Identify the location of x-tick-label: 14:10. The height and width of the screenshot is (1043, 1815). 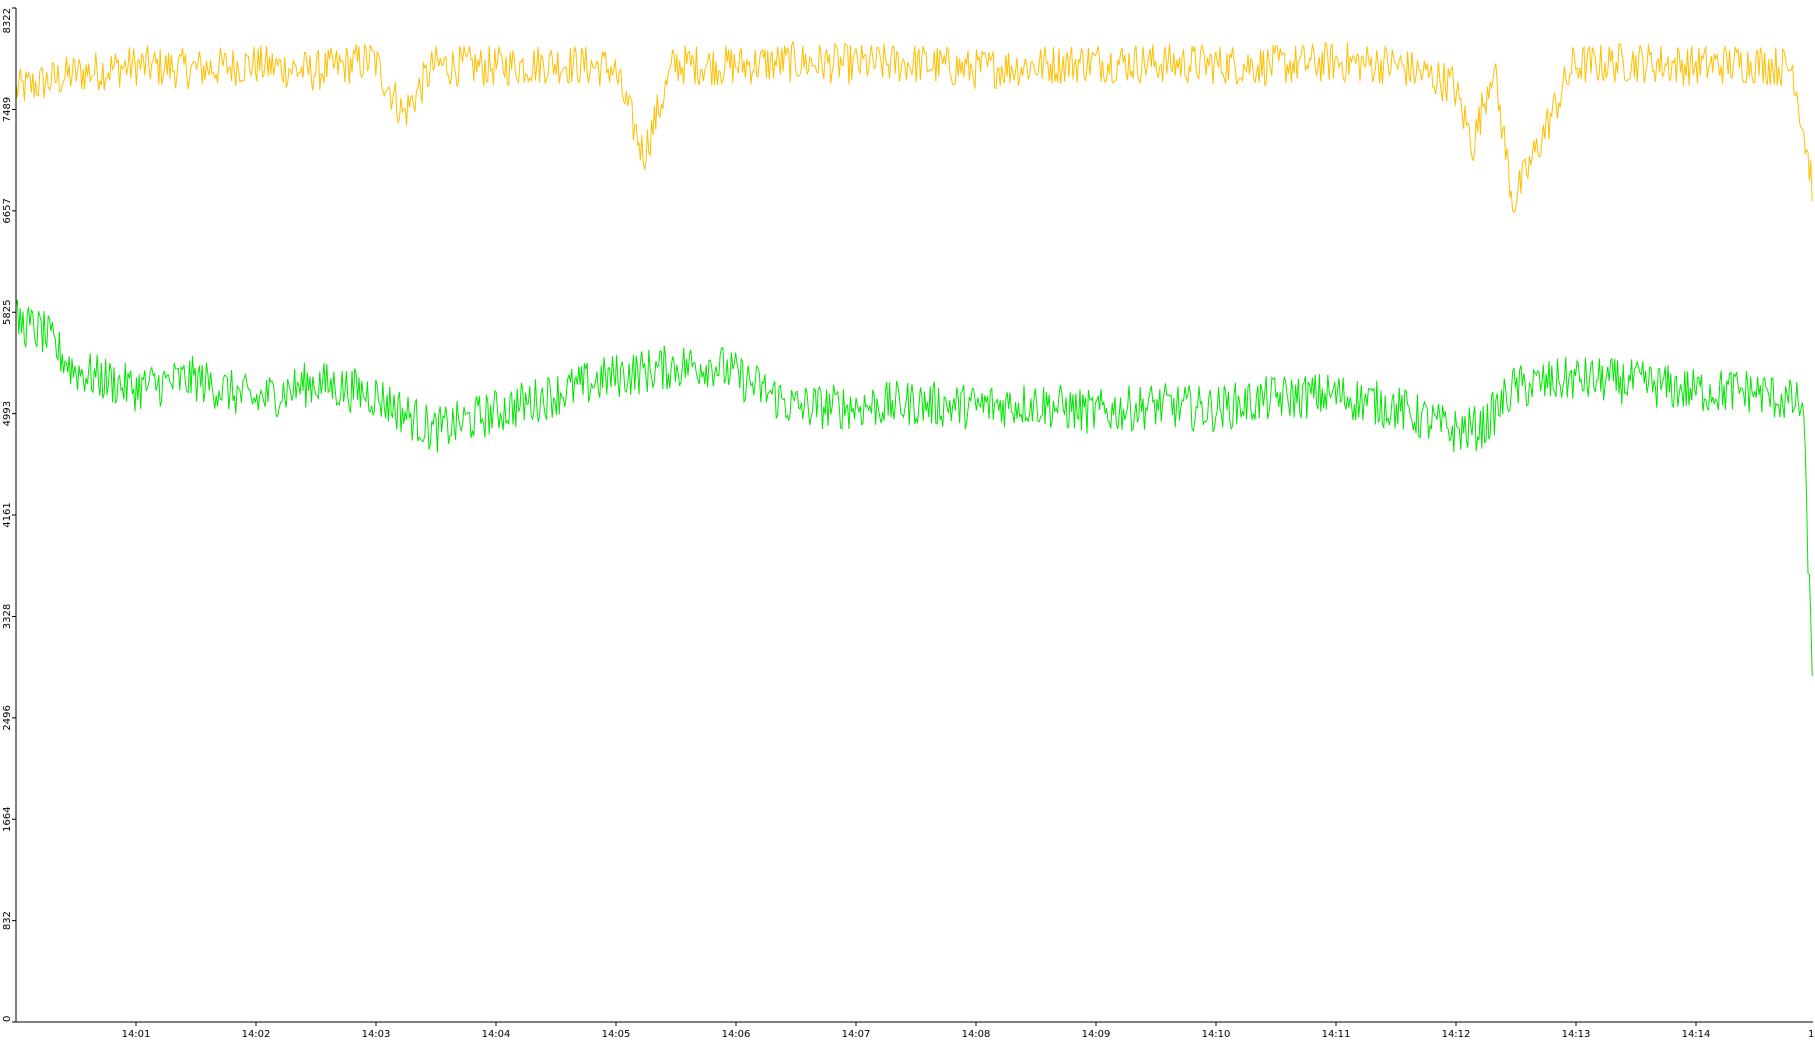
(1216, 1034).